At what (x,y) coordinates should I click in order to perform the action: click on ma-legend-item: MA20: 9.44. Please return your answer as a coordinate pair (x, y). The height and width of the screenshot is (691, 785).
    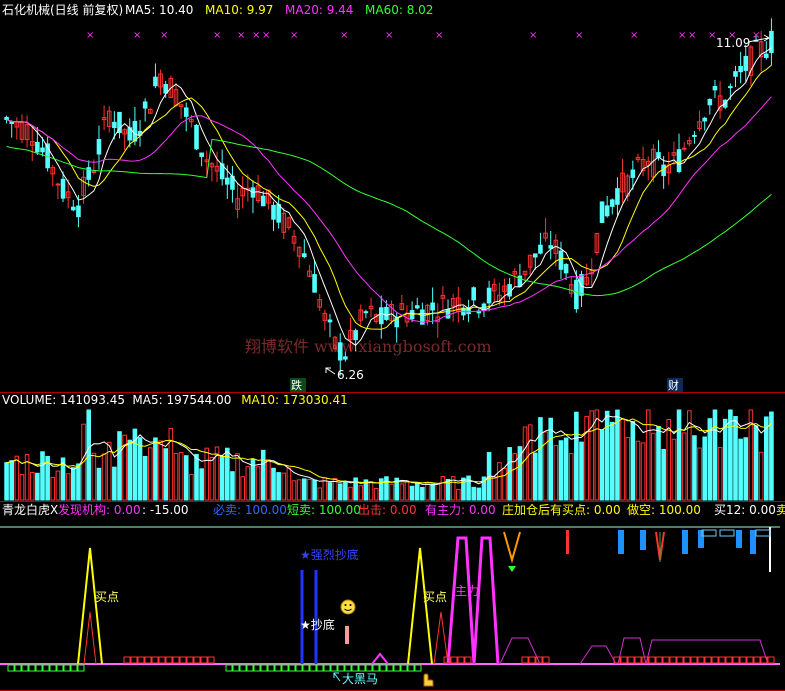
    Looking at the image, I should click on (319, 10).